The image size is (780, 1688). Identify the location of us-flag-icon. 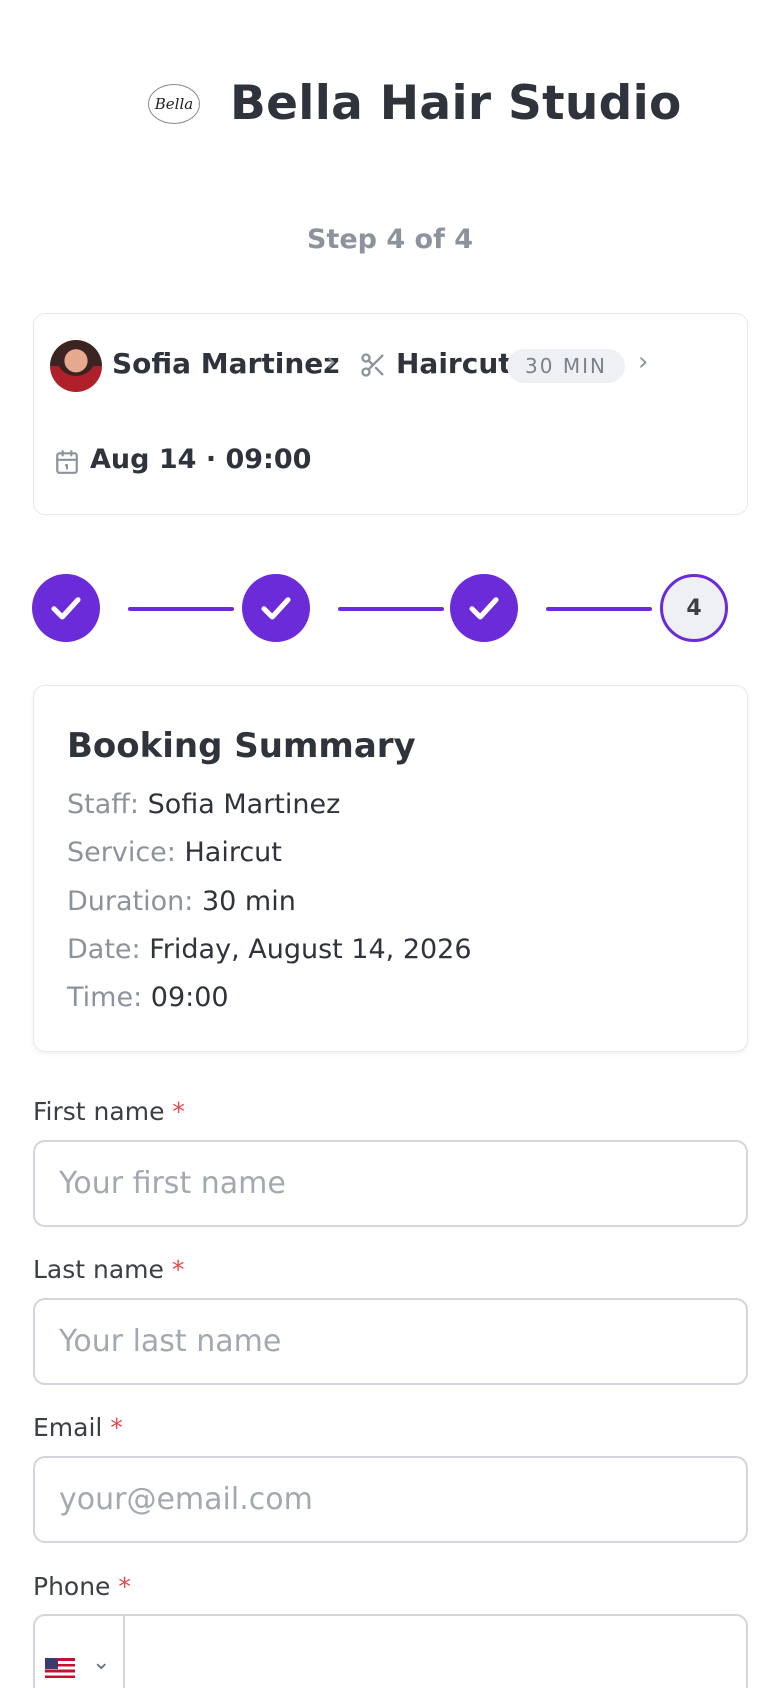
(60, 1668).